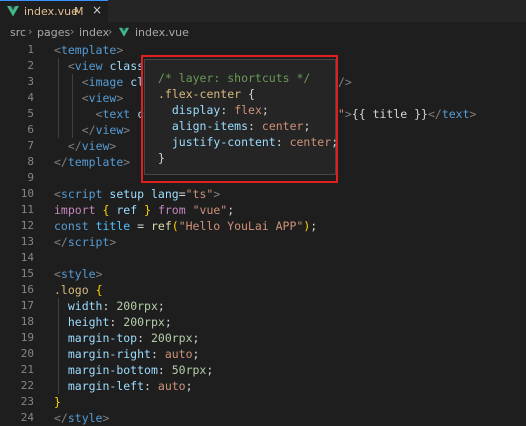 The width and height of the screenshot is (526, 426). What do you see at coordinates (263, 11) in the screenshot?
I see `editor-tab-bar: index.vue M ×` at bounding box center [263, 11].